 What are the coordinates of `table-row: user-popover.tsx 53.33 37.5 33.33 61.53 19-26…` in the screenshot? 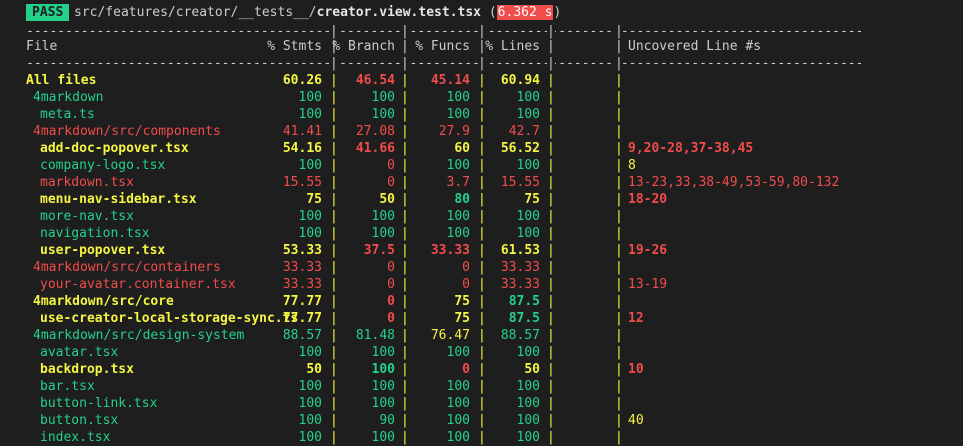 It's located at (481, 250).